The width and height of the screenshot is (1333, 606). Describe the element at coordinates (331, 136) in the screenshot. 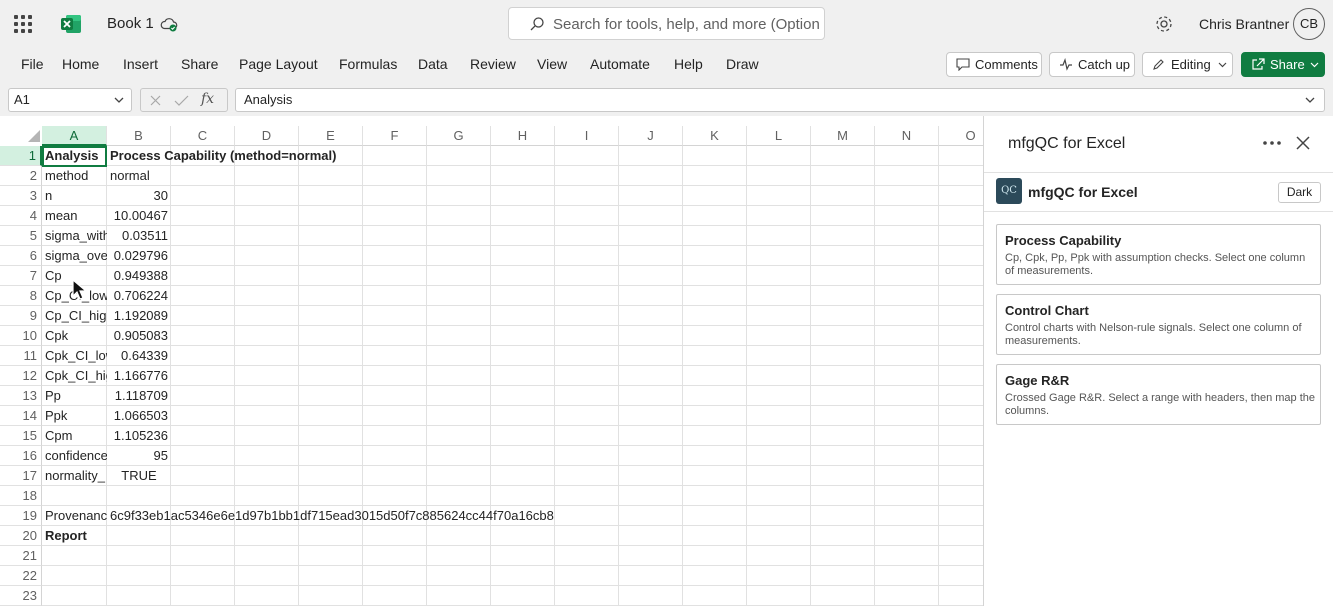

I see `column-header-e: E` at that location.